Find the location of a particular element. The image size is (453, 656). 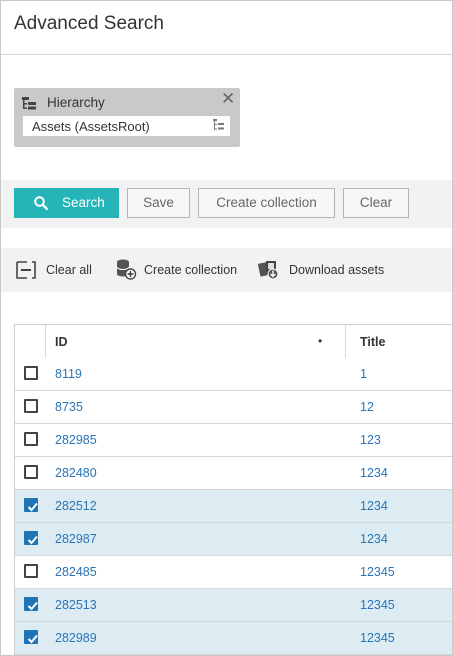

download-assets-action: Download assets is located at coordinates (321, 269).